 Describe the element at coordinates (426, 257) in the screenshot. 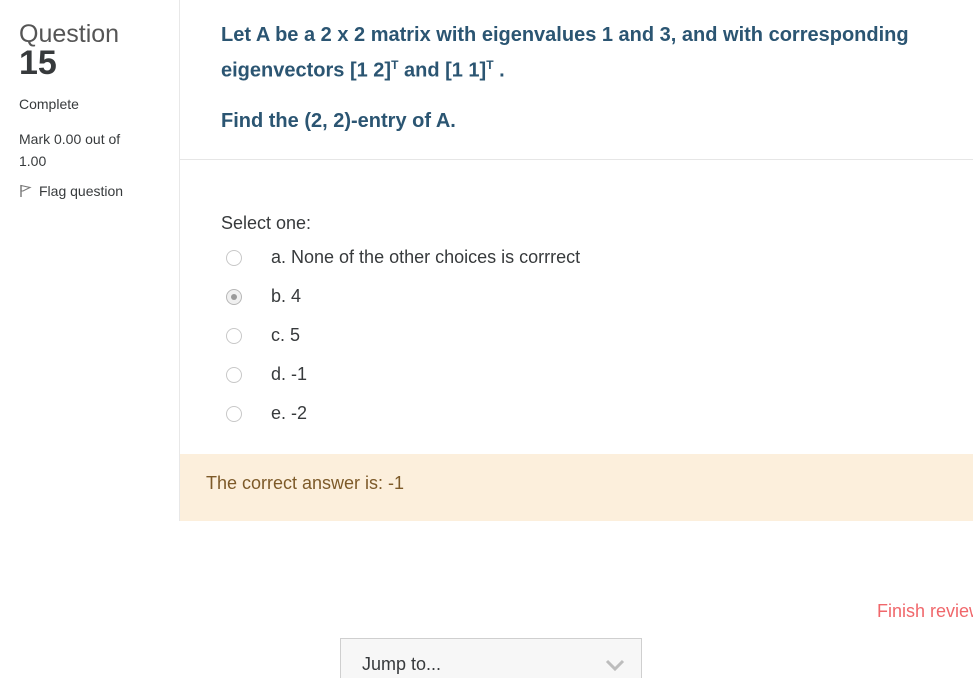

I see `option-a-label: a. None of the other choices is corrrect` at that location.